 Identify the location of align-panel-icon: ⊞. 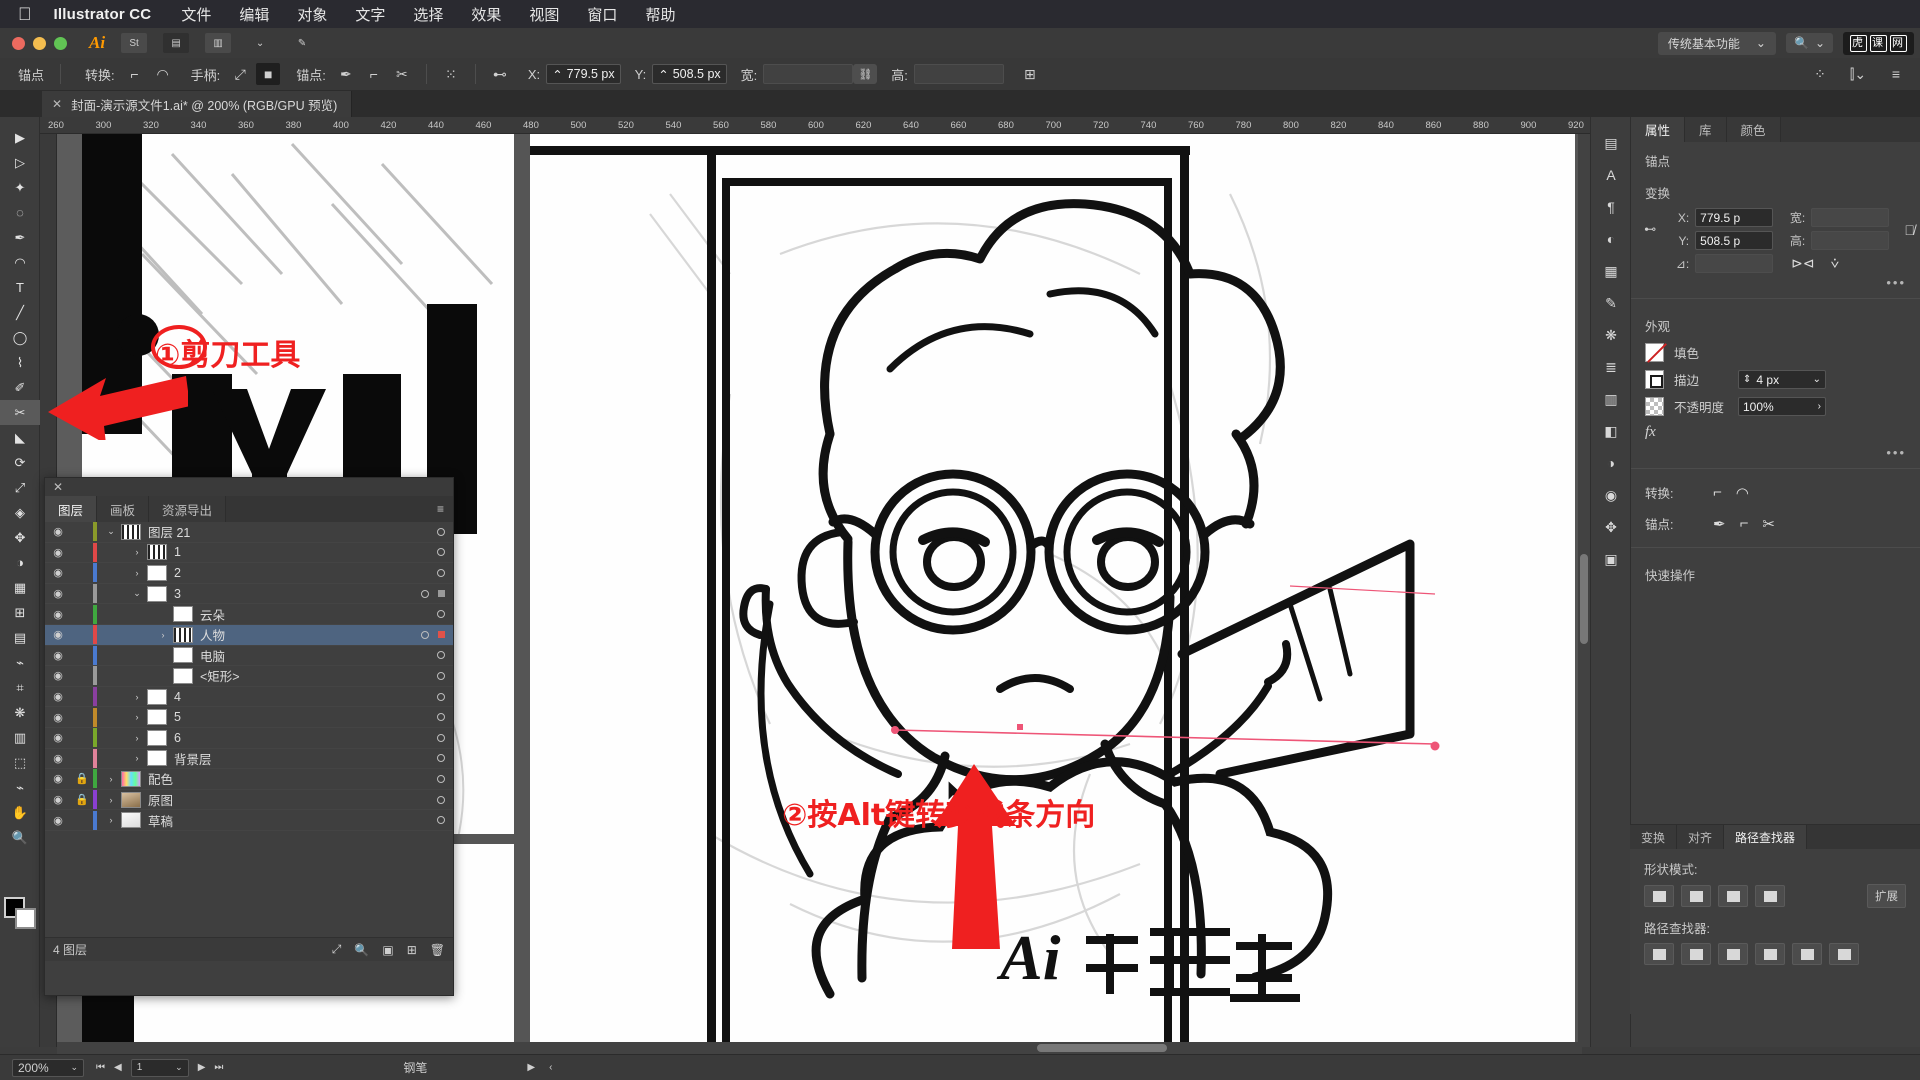
(1030, 74).